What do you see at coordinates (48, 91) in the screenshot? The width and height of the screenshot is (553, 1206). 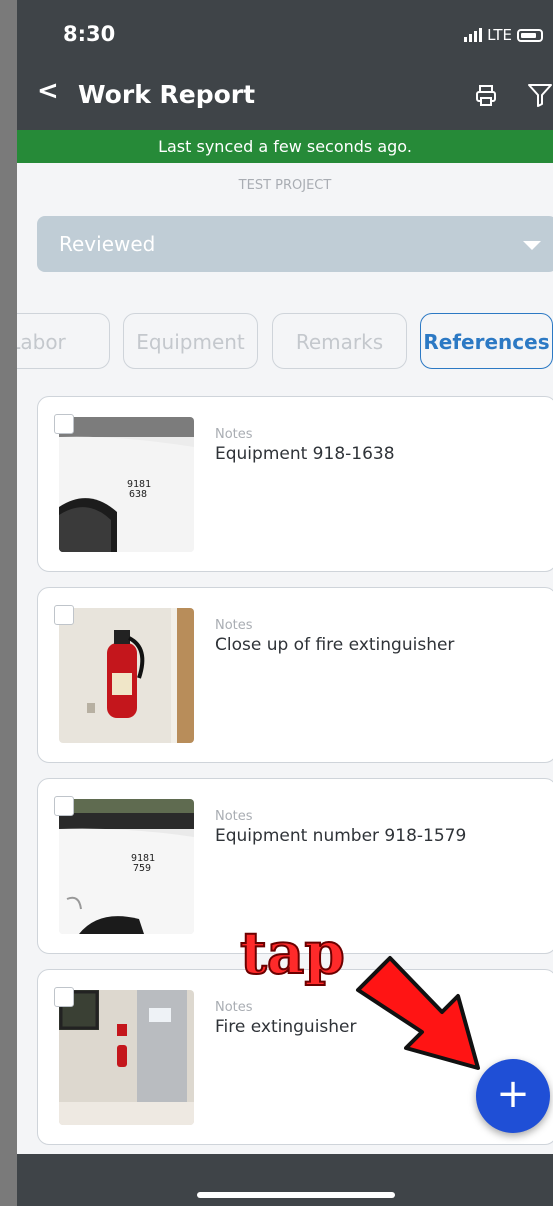 I see `back-button: <` at bounding box center [48, 91].